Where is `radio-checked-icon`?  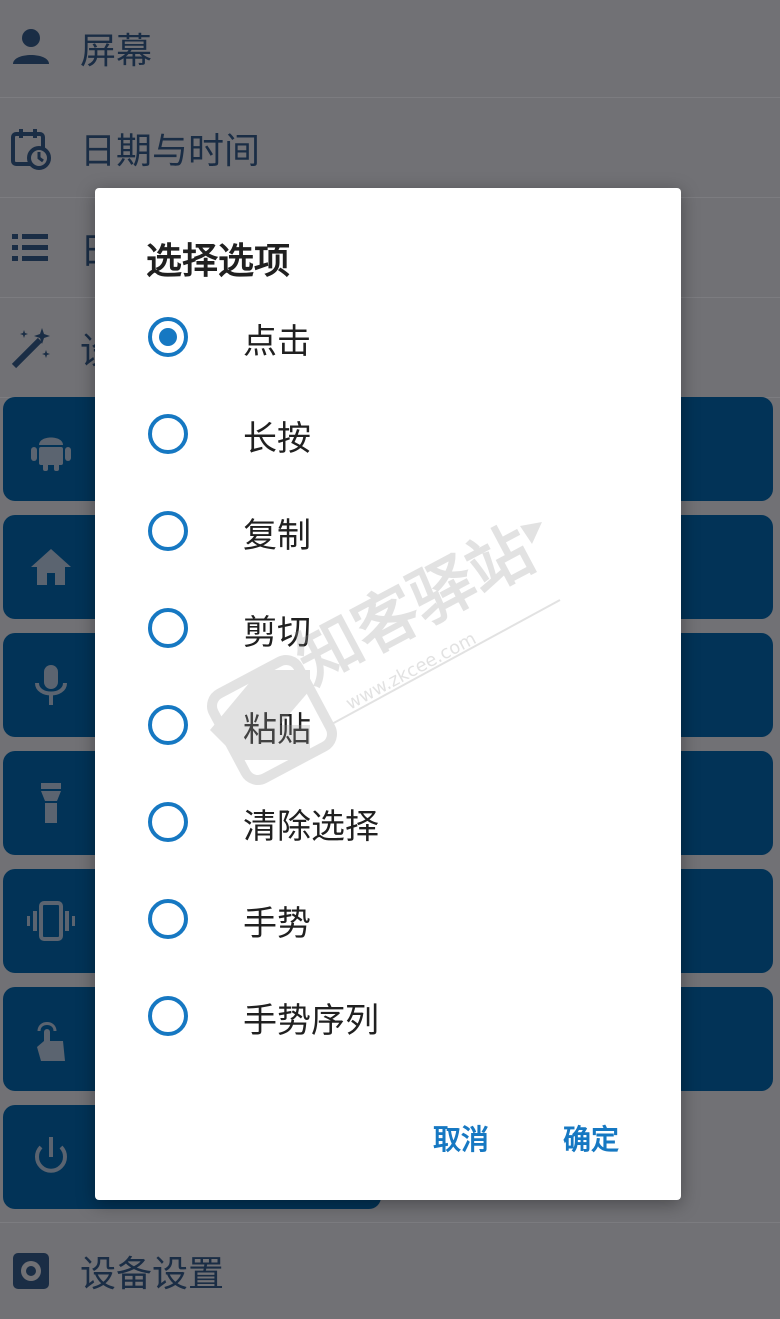 radio-checked-icon is located at coordinates (168, 337).